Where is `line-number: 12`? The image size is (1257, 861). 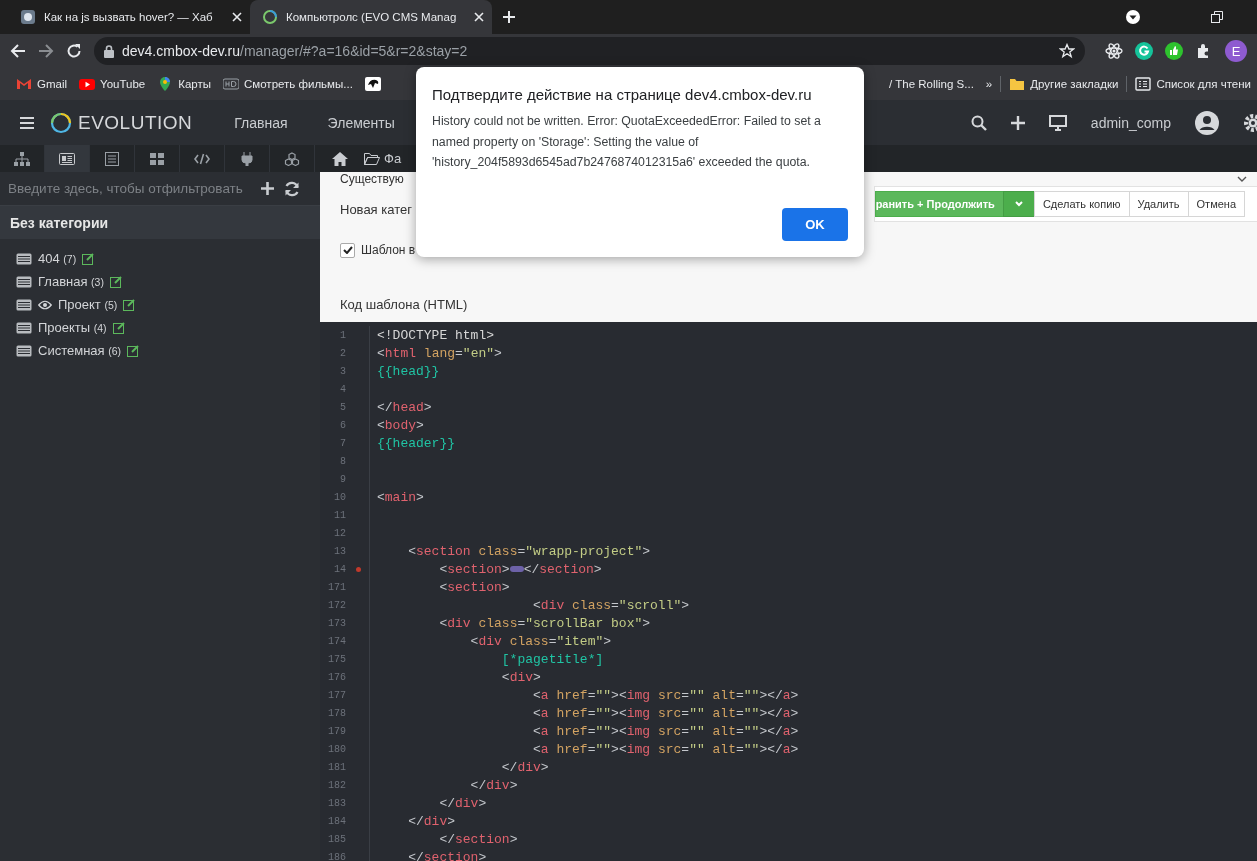
line-number: 12 is located at coordinates (340, 533).